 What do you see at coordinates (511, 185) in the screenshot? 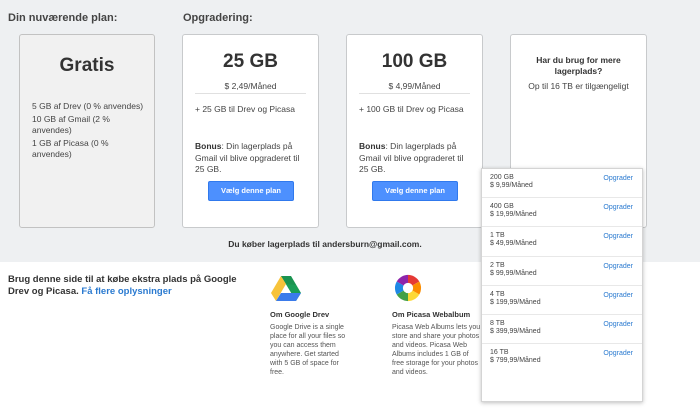
I see `option-price: $ 9,99/Måned` at bounding box center [511, 185].